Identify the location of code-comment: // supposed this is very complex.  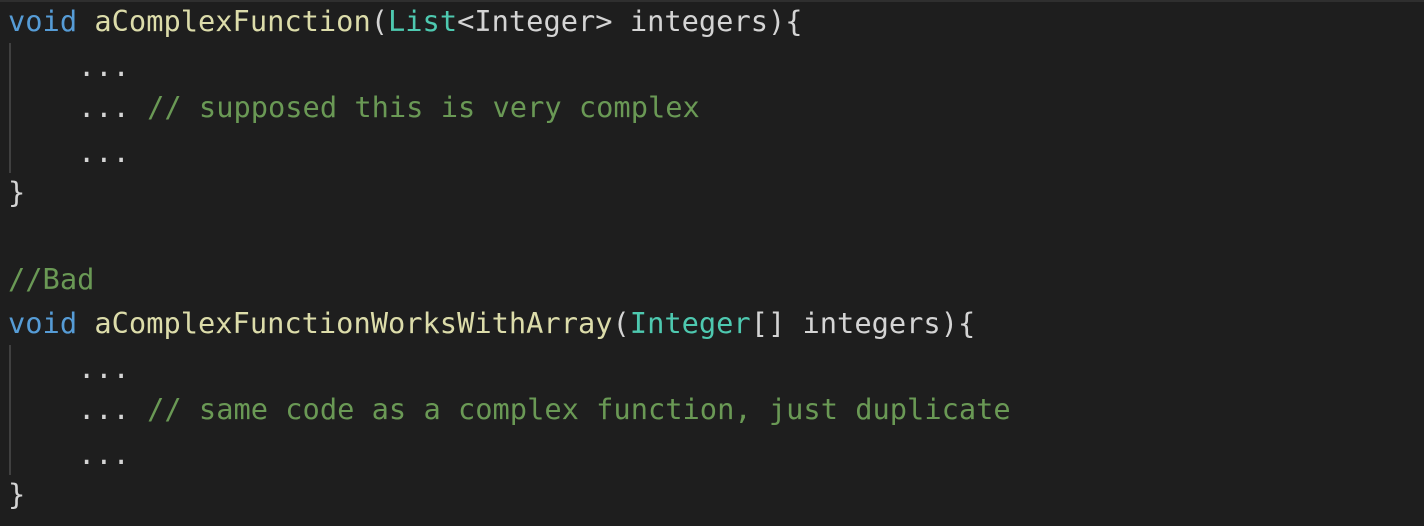
(423, 107).